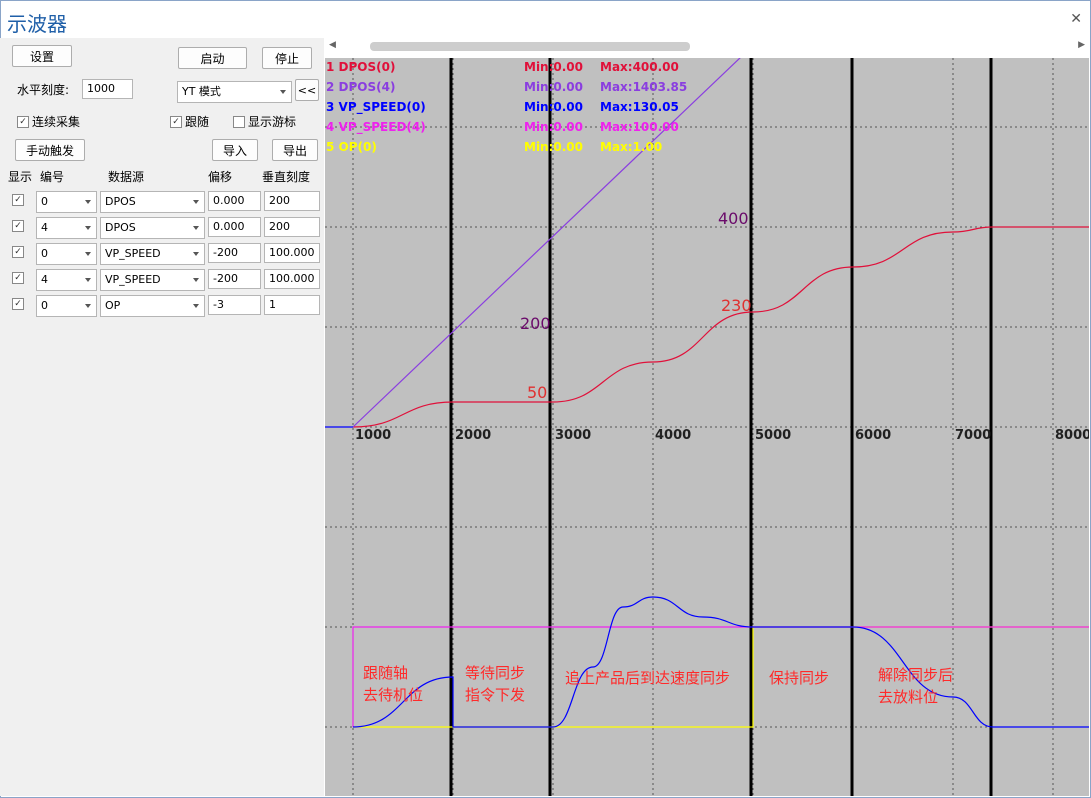  What do you see at coordinates (107, 89) in the screenshot?
I see `hscale-input: 1000` at bounding box center [107, 89].